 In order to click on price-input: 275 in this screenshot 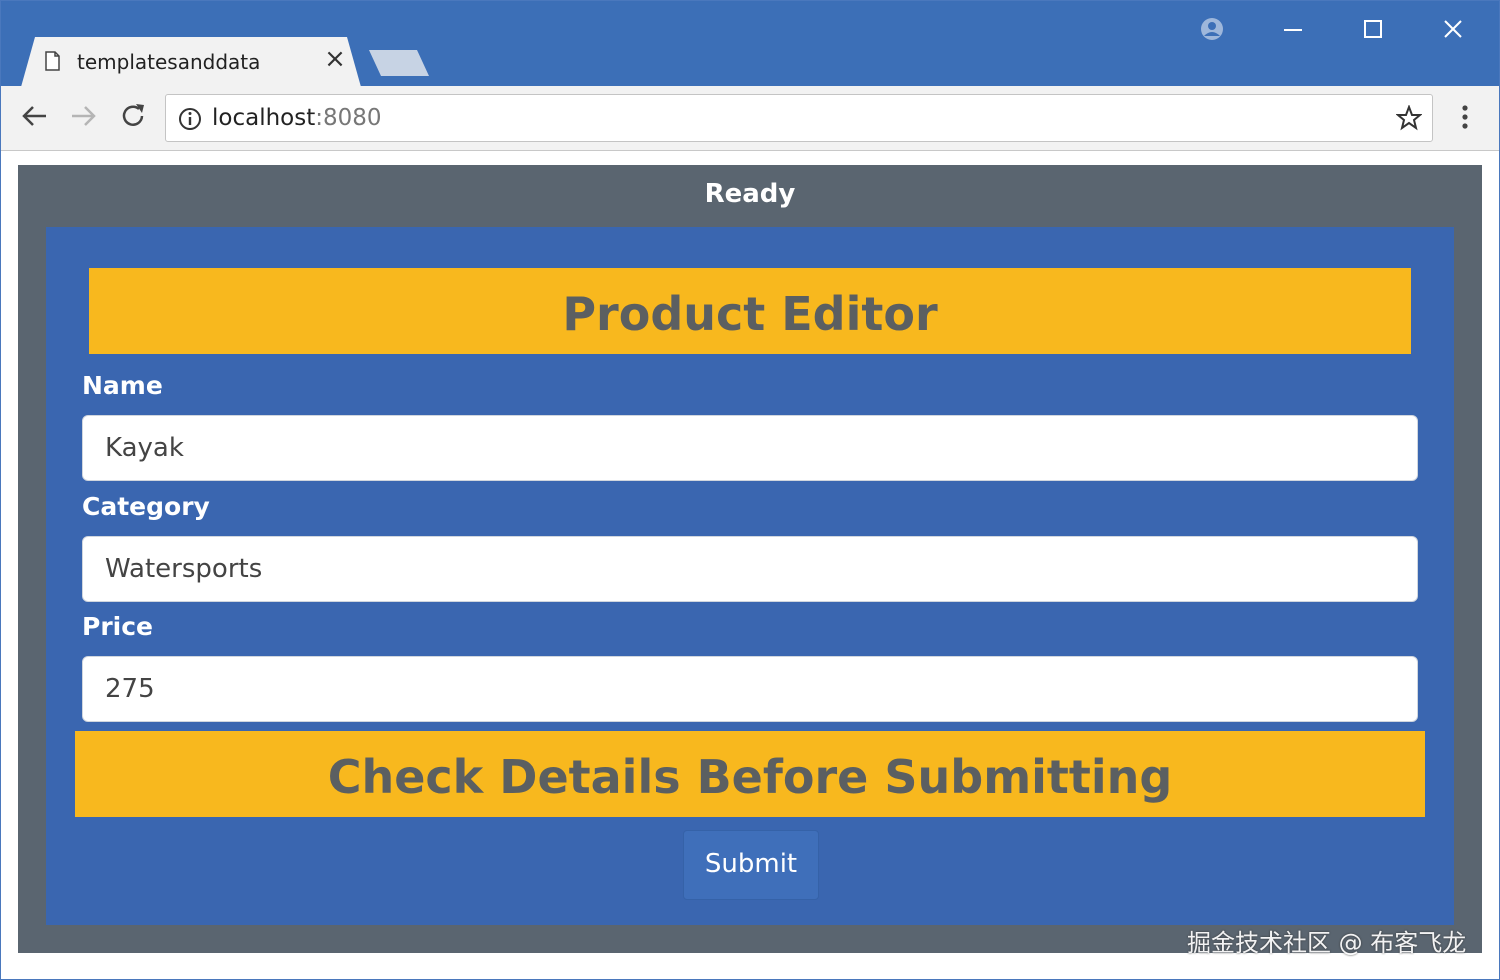, I will do `click(750, 689)`.